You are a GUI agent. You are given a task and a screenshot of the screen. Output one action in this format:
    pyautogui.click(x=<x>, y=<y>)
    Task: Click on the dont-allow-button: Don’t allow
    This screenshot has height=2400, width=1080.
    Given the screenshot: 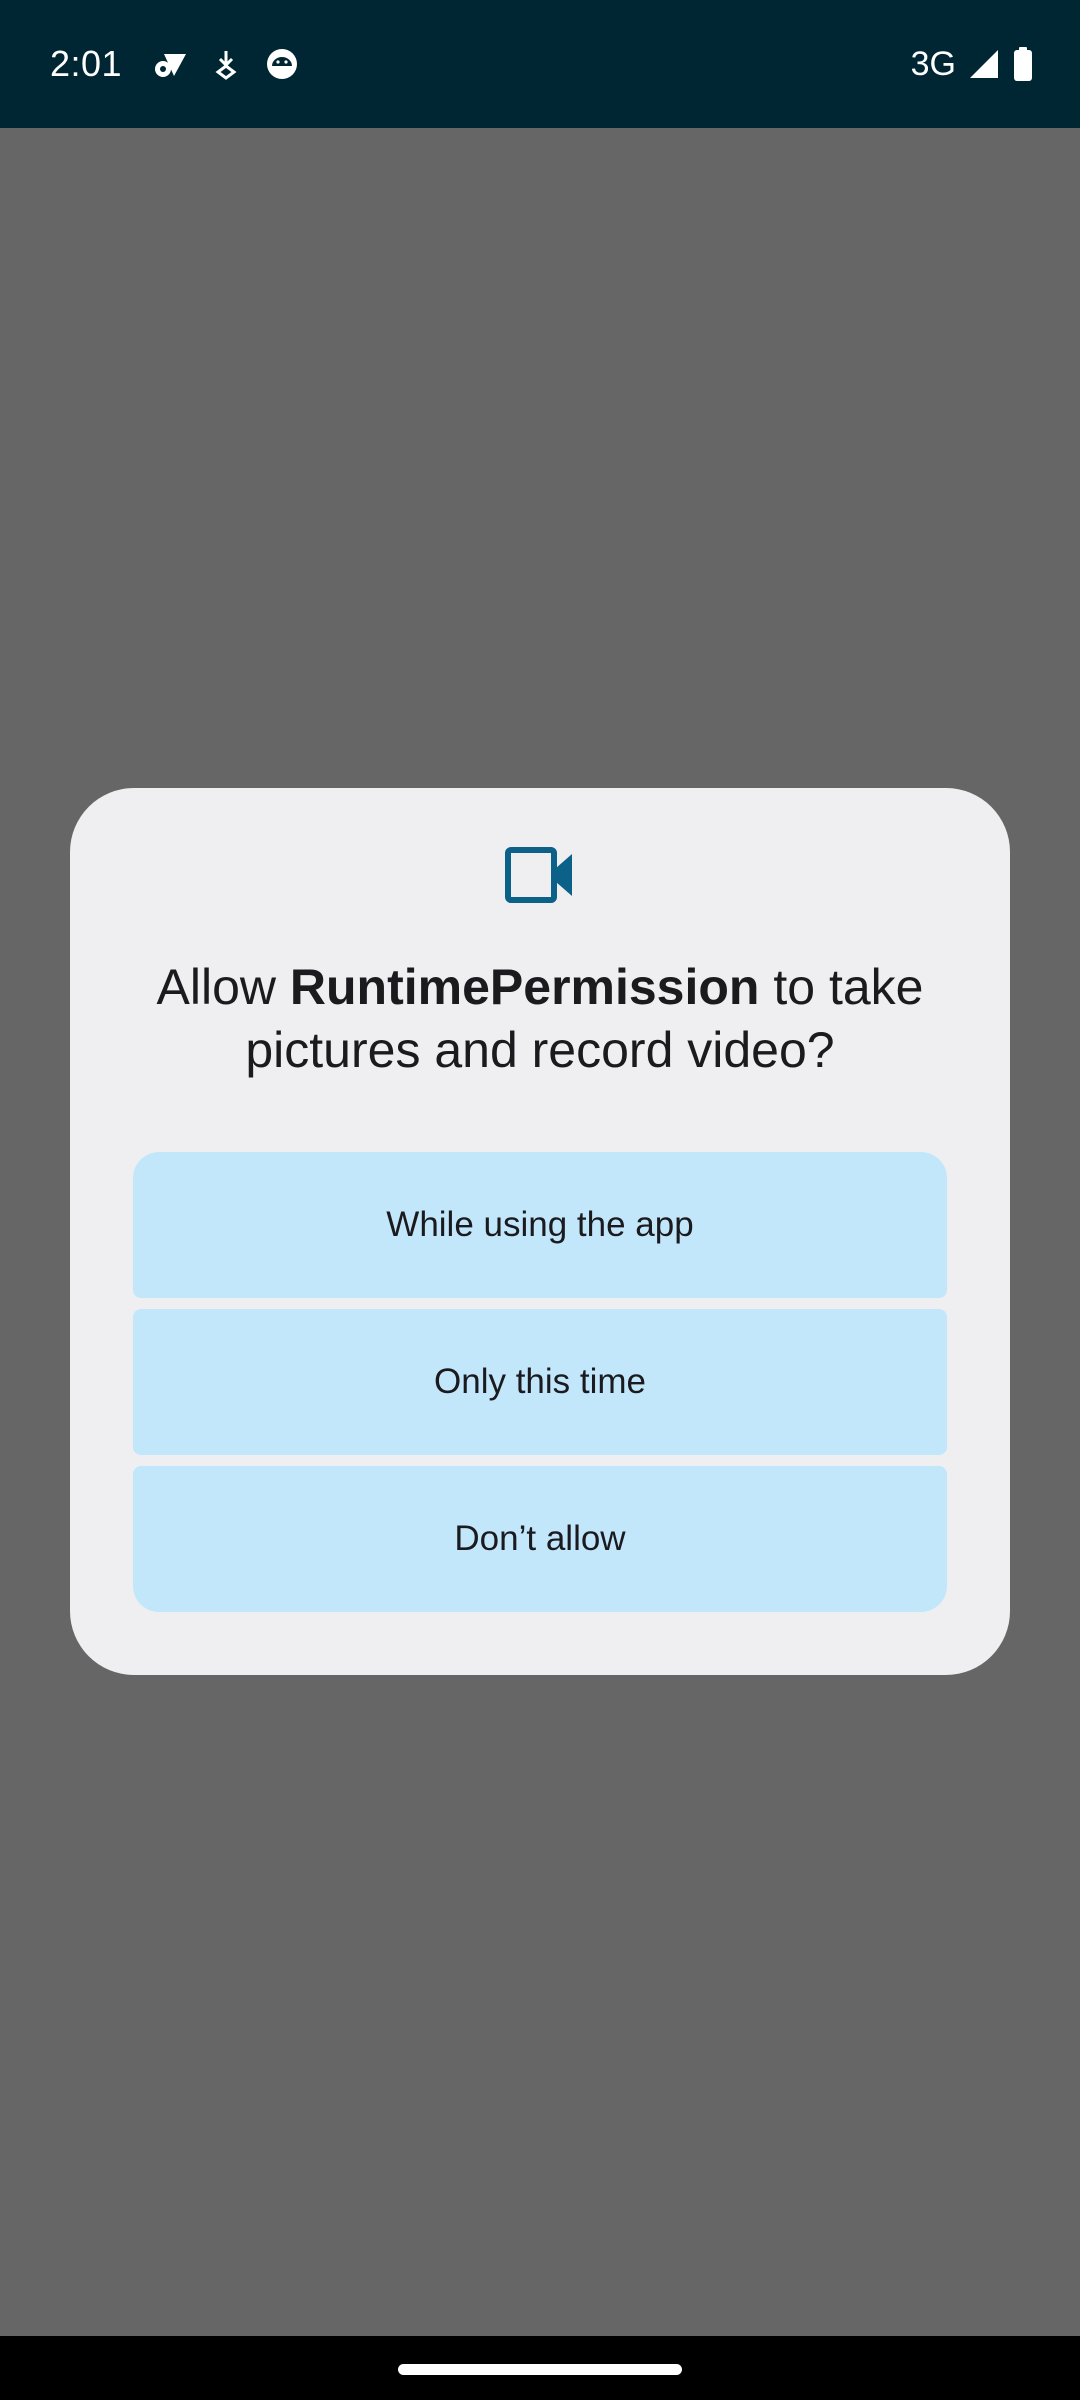 What is the action you would take?
    pyautogui.click(x=540, y=1539)
    